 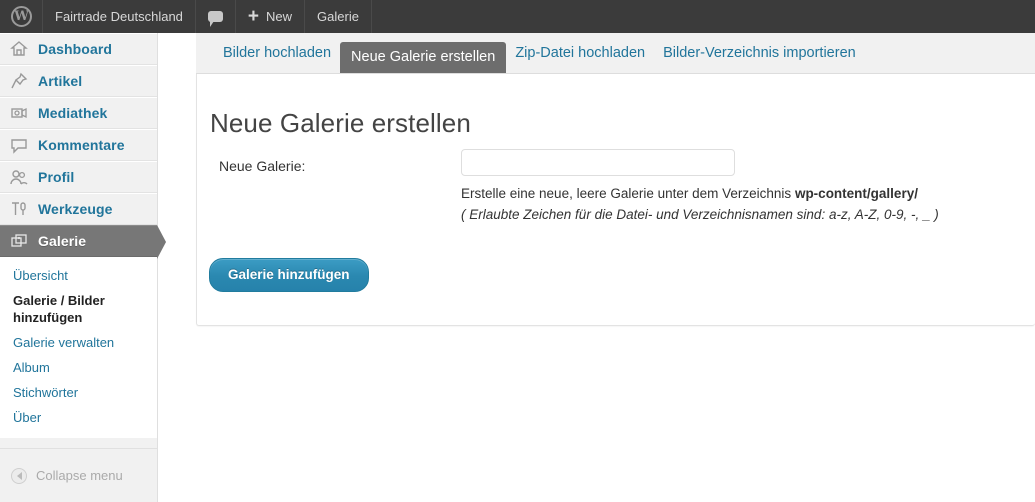 I want to click on comments-button, so click(x=216, y=16).